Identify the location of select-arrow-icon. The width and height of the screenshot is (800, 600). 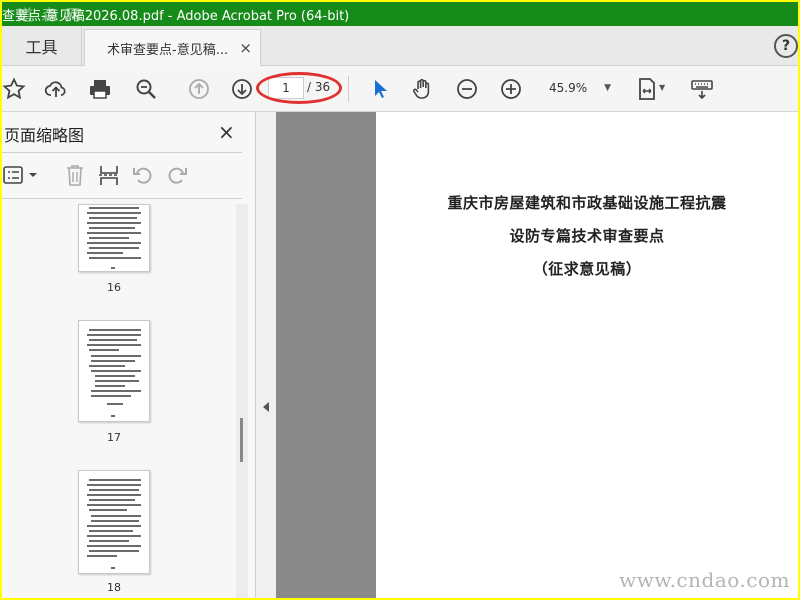
(380, 89).